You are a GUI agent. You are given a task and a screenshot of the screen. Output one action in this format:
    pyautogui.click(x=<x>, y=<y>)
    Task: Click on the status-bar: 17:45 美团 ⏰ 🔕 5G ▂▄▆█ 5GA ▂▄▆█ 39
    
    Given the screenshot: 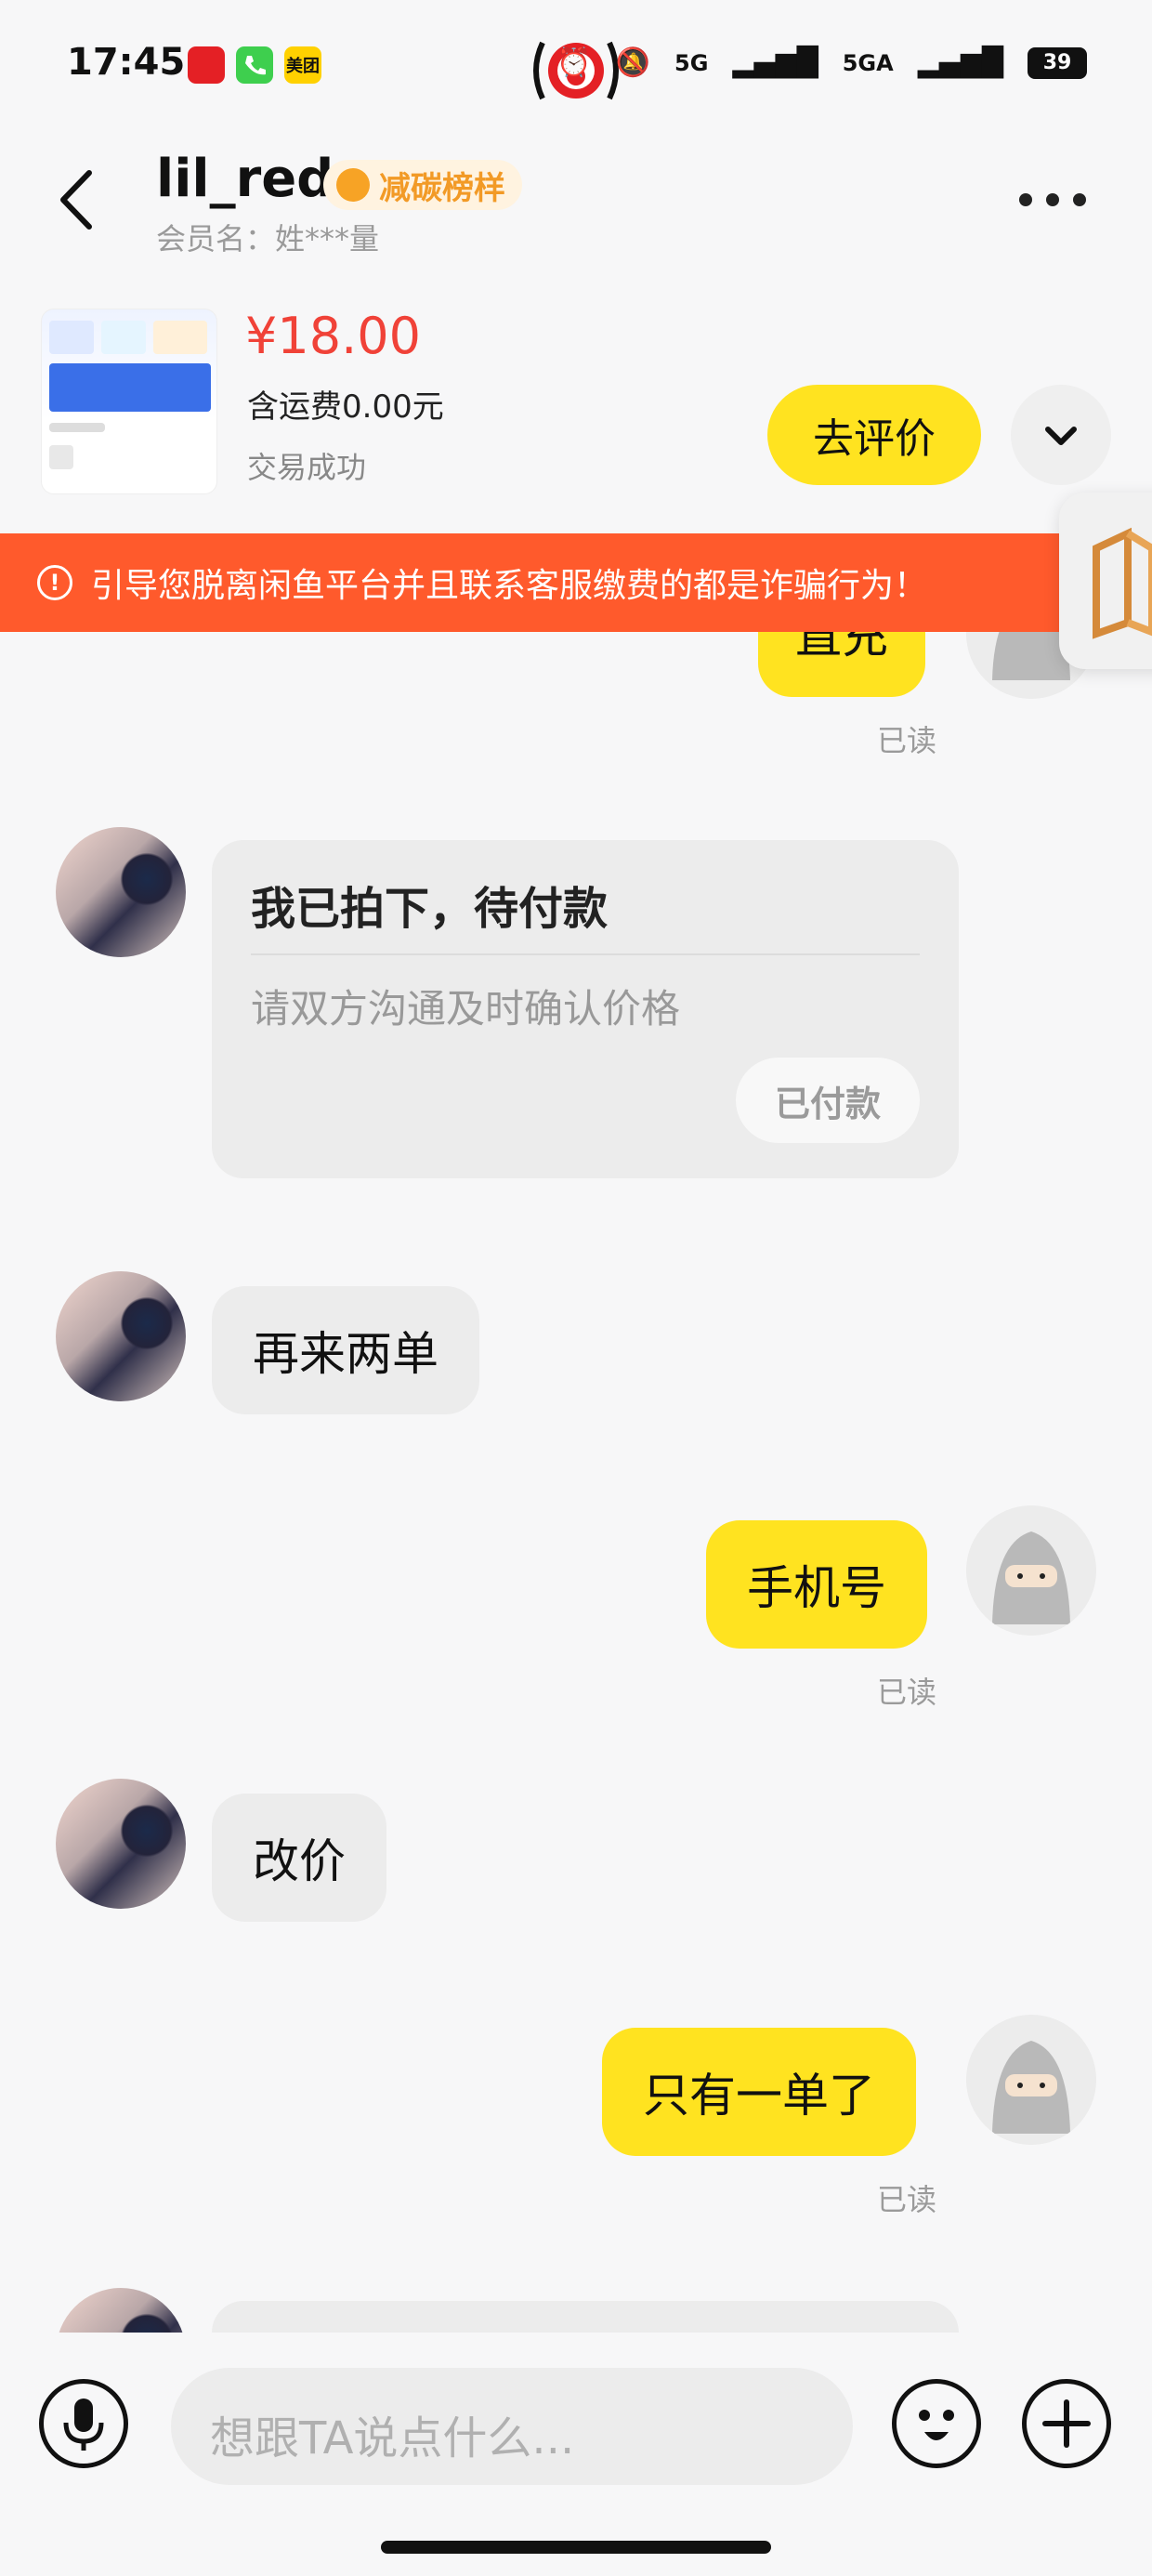 What is the action you would take?
    pyautogui.click(x=576, y=69)
    